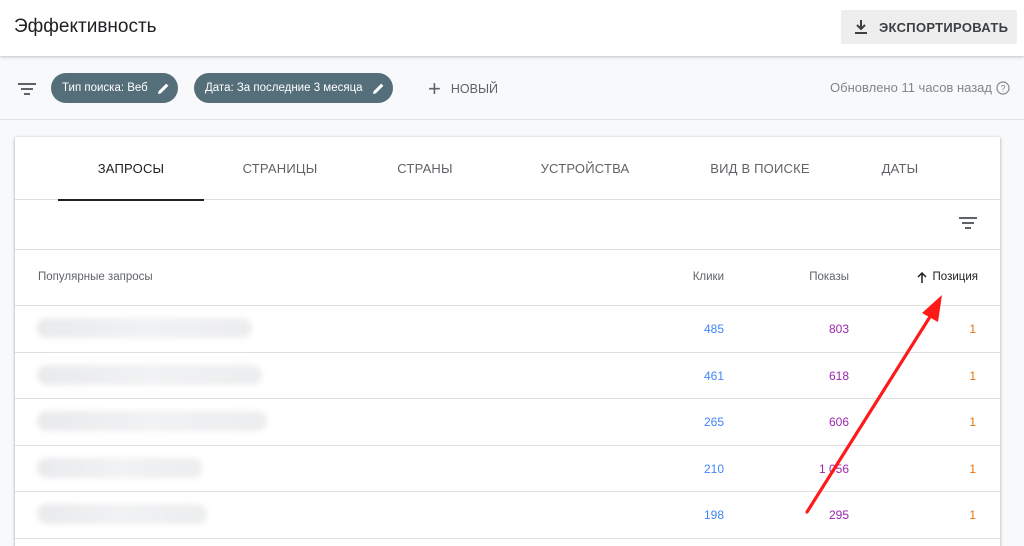 Image resolution: width=1024 pixels, height=546 pixels. I want to click on date-chip: Дата: За последние 3 месяца, so click(293, 88).